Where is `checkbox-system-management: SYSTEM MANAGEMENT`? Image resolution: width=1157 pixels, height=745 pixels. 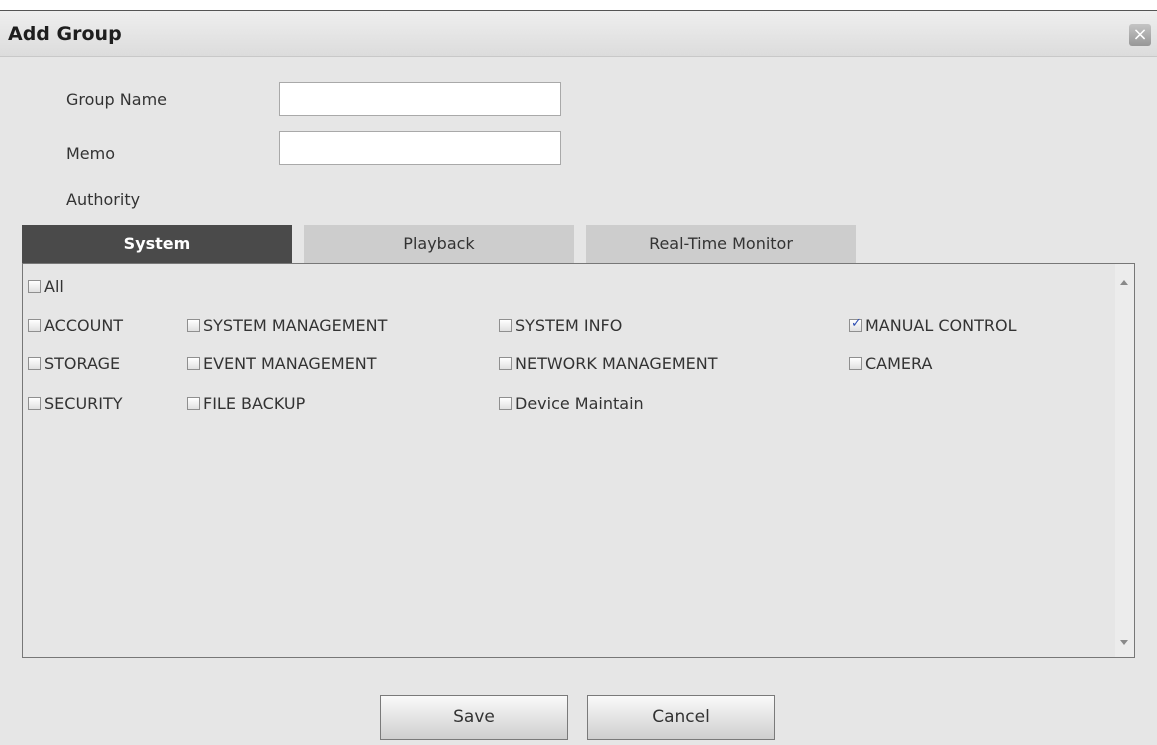 checkbox-system-management: SYSTEM MANAGEMENT is located at coordinates (287, 325).